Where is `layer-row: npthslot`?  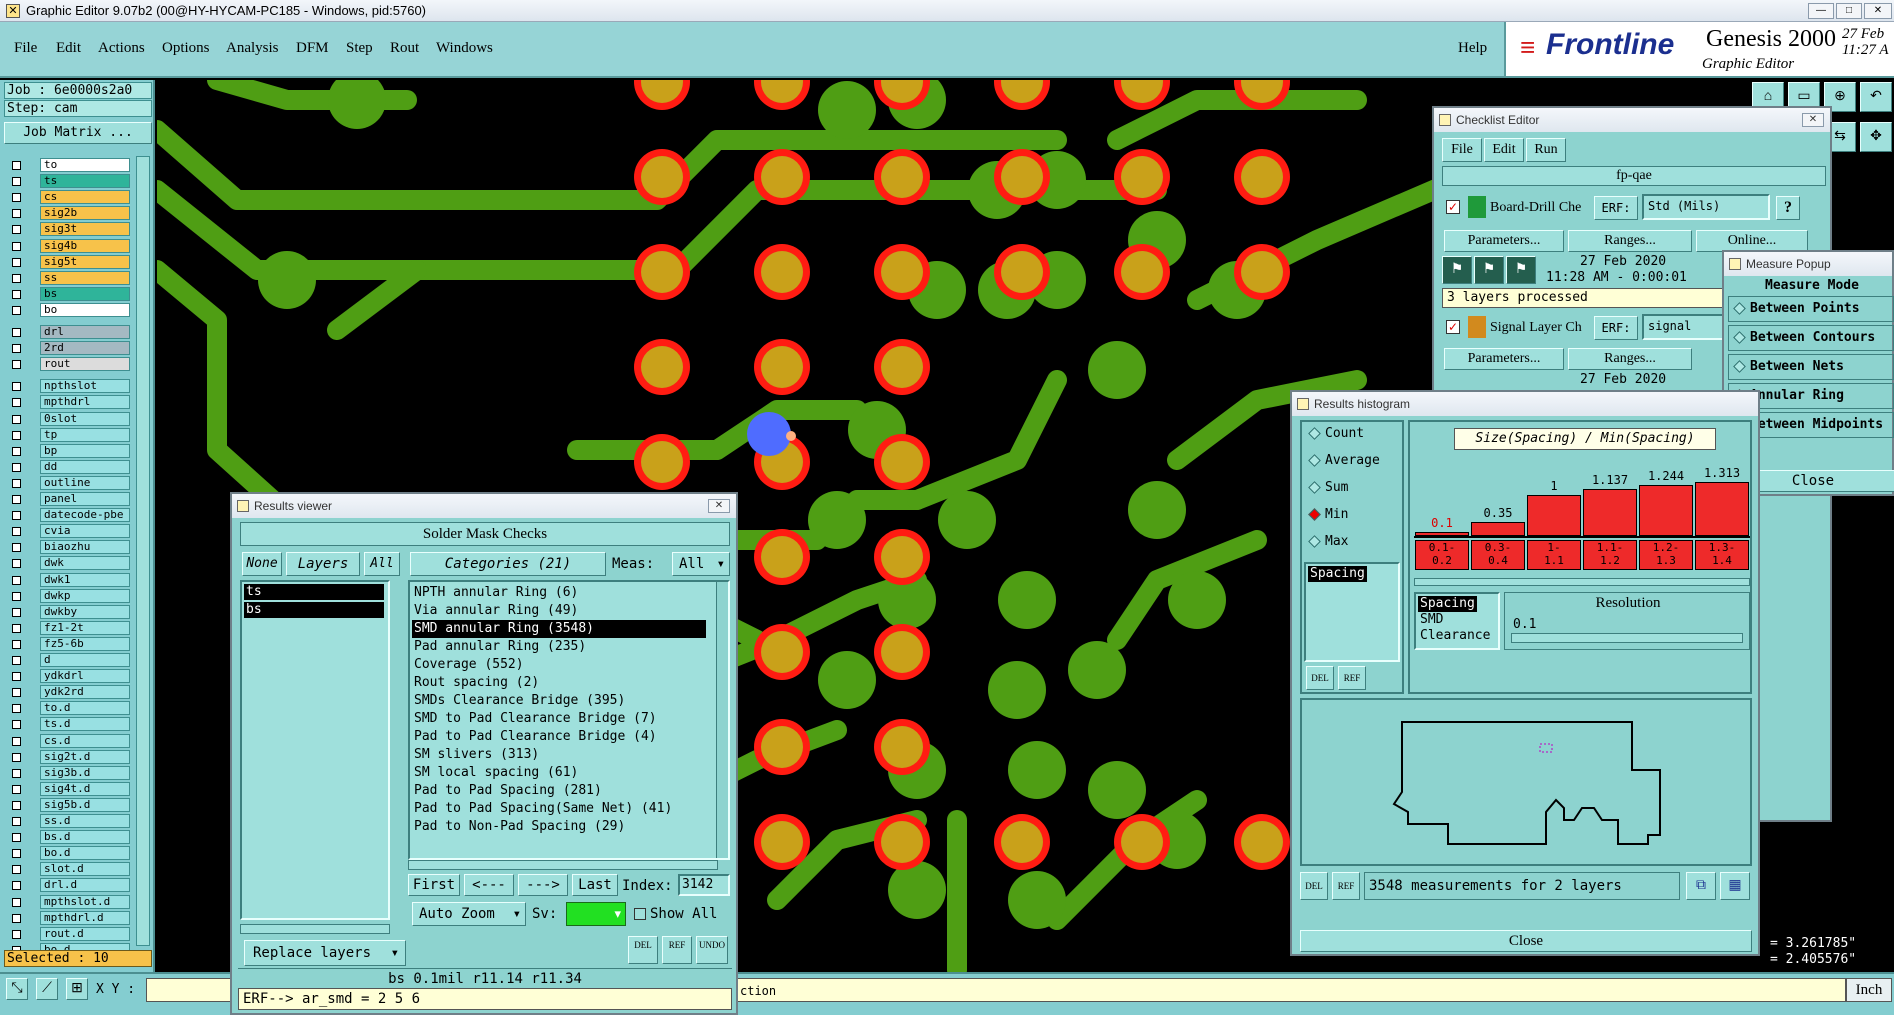 layer-row: npthslot is located at coordinates (69, 386).